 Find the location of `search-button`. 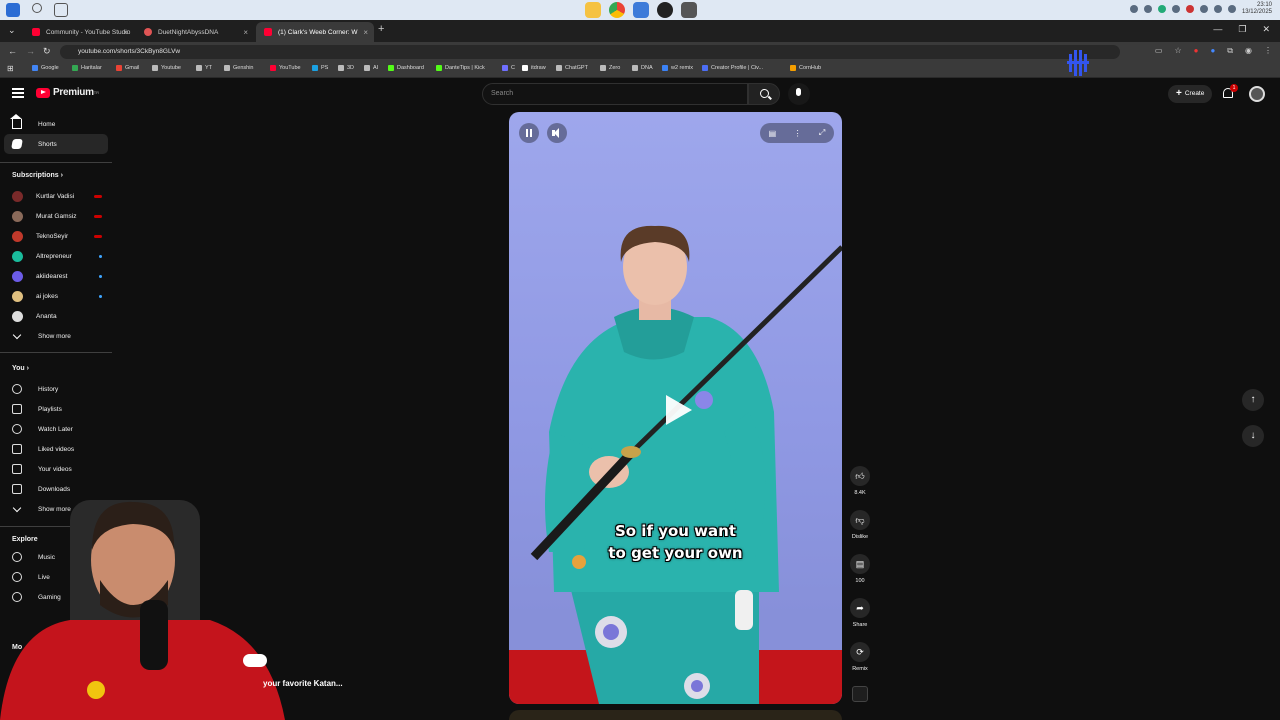

search-button is located at coordinates (764, 94).